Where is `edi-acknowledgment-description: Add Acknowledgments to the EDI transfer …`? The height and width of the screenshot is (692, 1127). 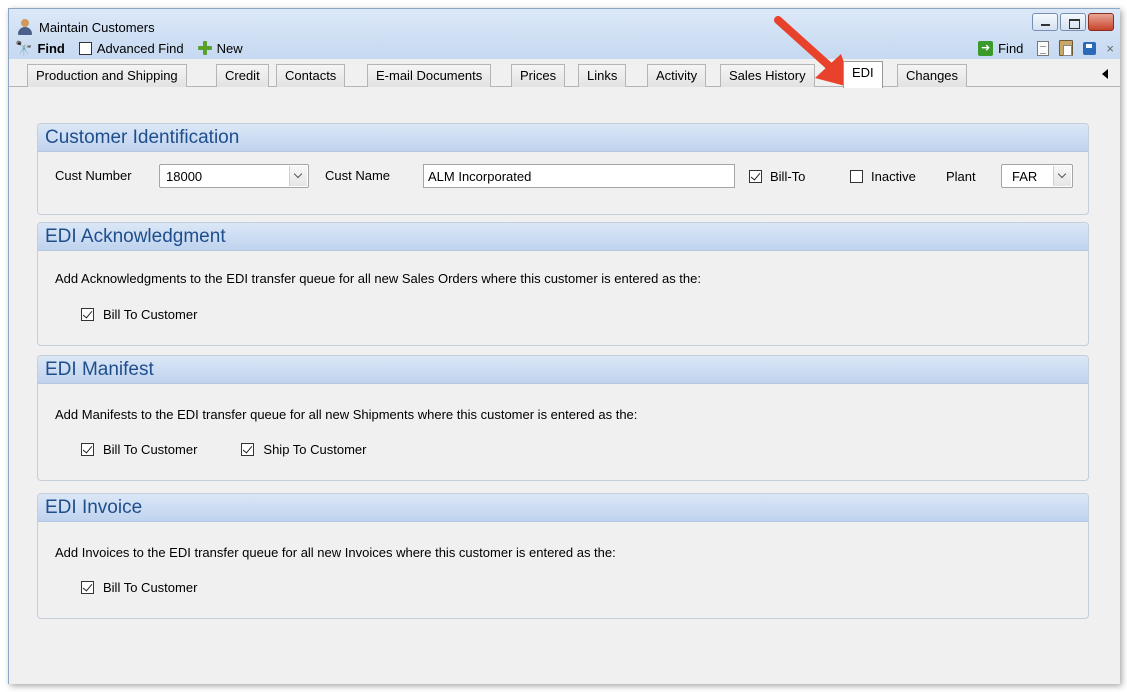
edi-acknowledgment-description: Add Acknowledgments to the EDI transfer … is located at coordinates (378, 278).